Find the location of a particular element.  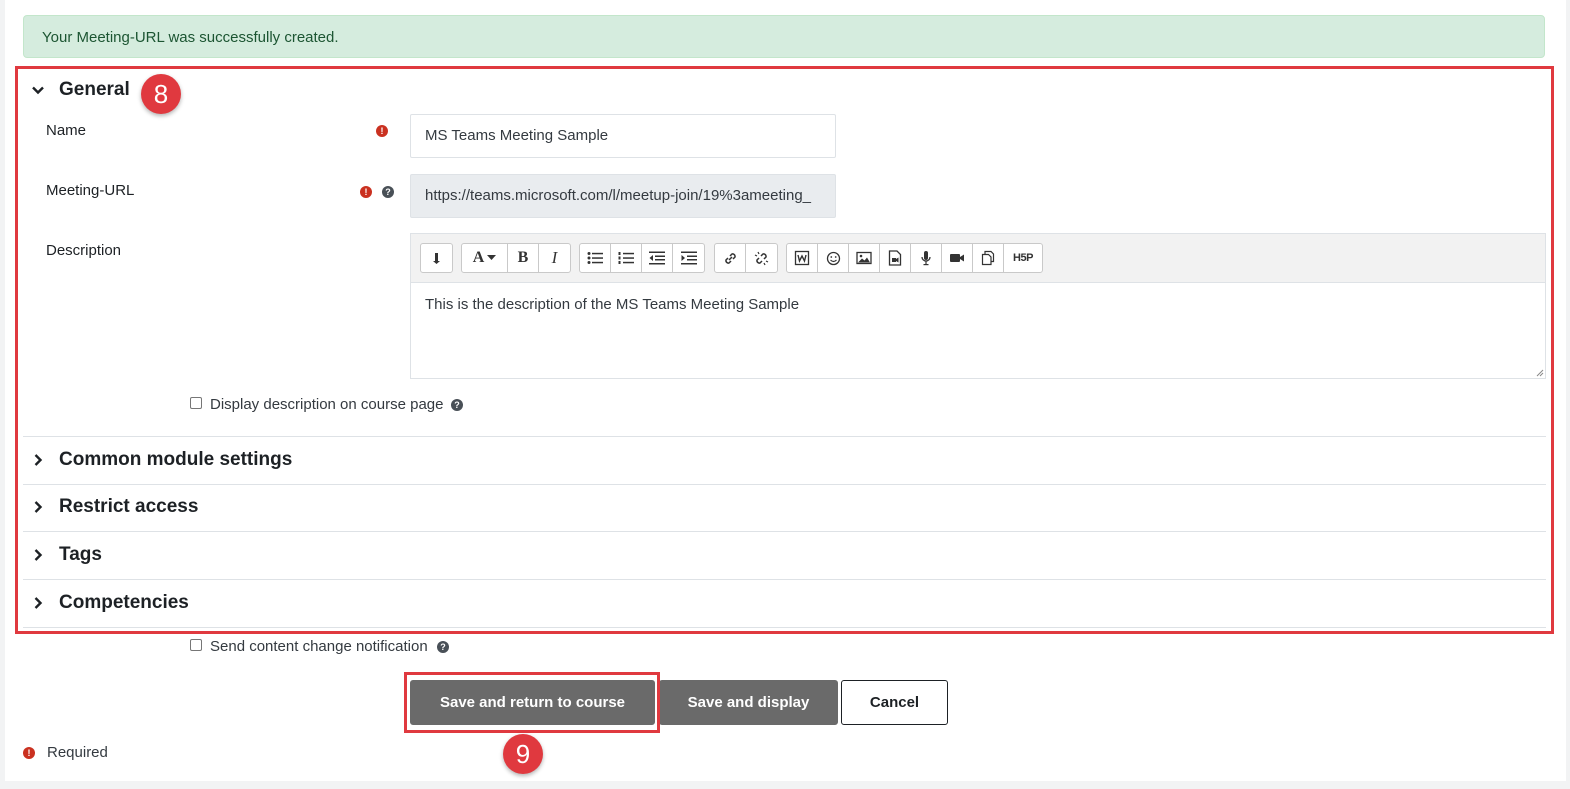

annotation-badge-8: 8 is located at coordinates (161, 94).